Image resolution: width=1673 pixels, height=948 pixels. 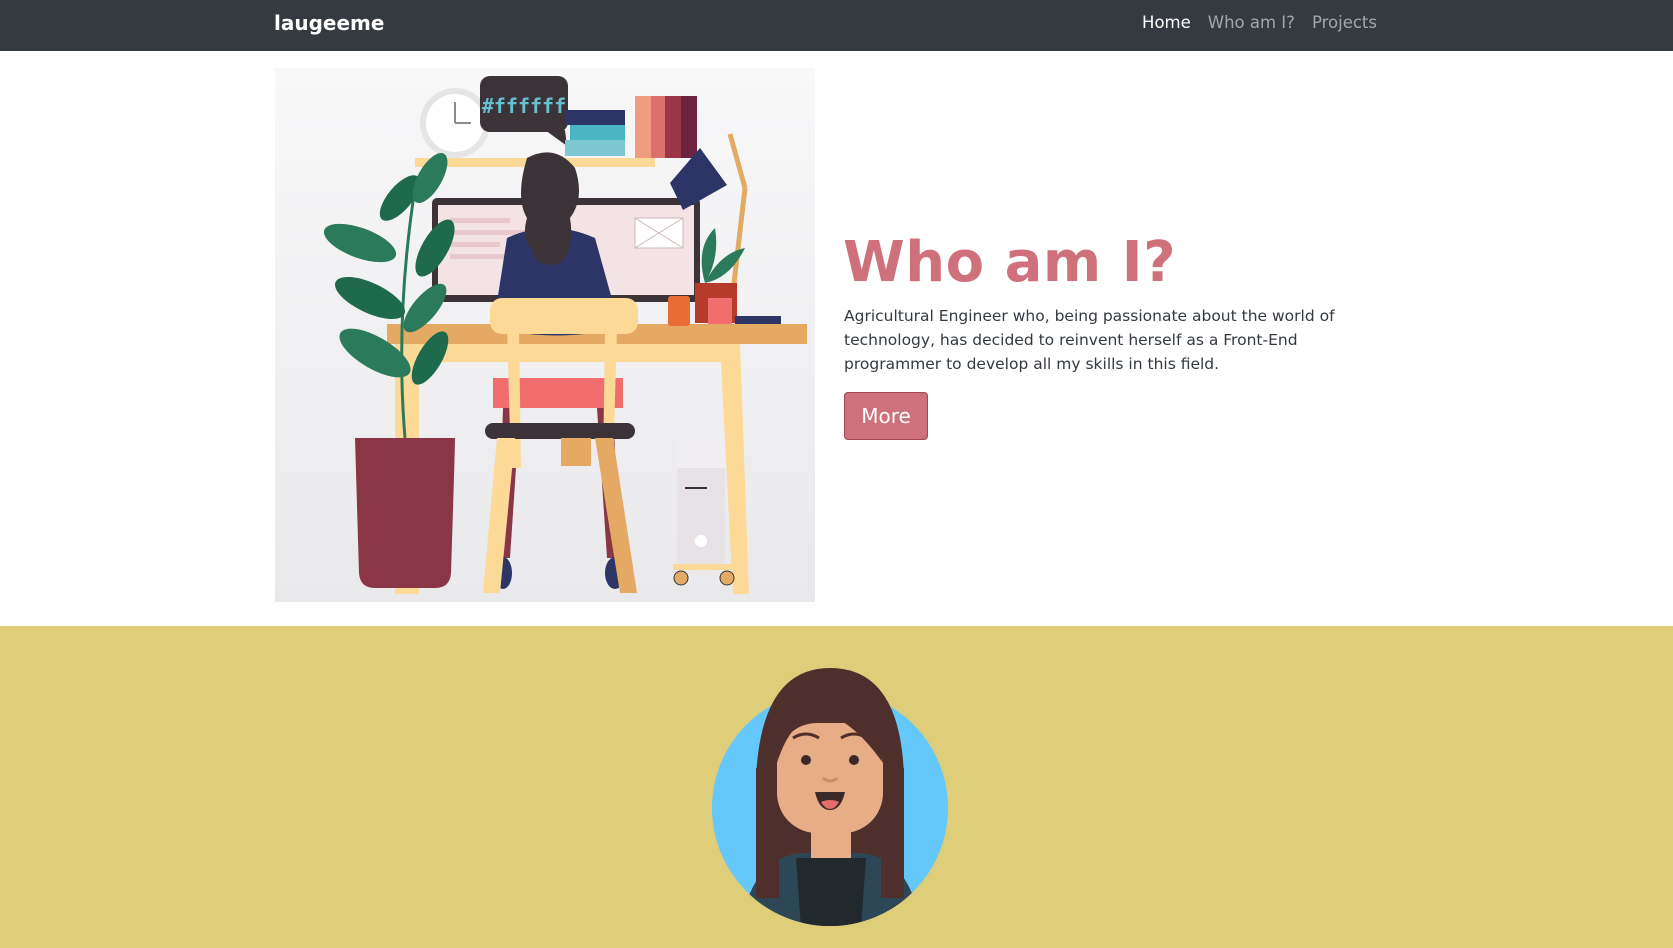 What do you see at coordinates (886, 416) in the screenshot?
I see `more-button: More` at bounding box center [886, 416].